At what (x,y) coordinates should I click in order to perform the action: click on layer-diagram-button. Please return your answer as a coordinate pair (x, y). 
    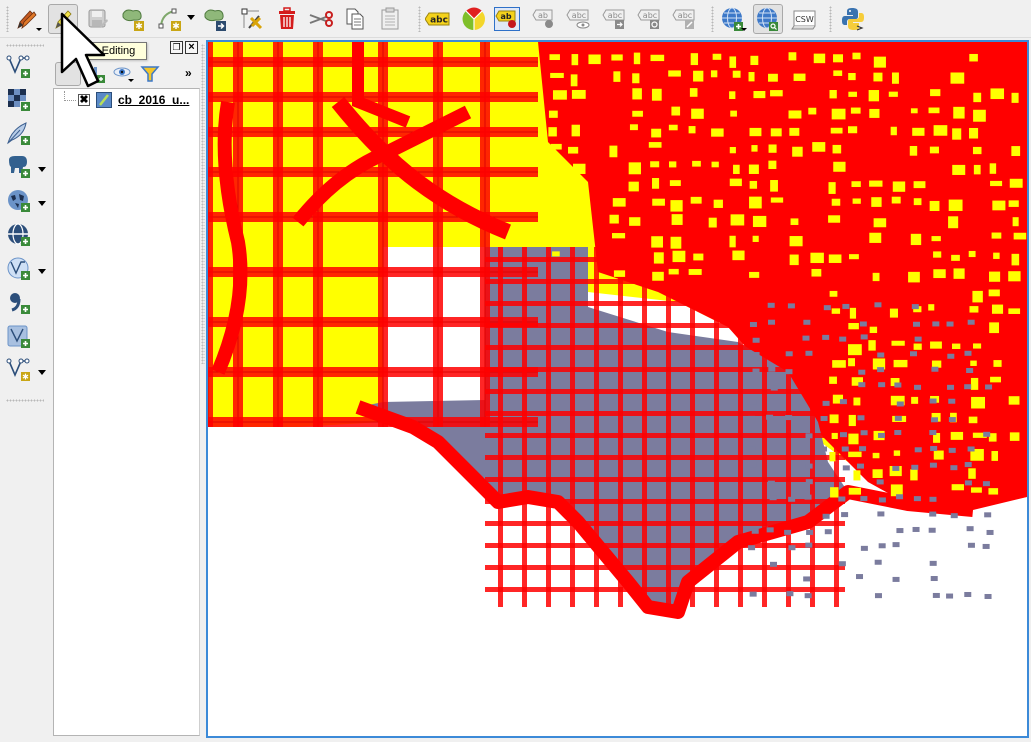
    Looking at the image, I should click on (474, 19).